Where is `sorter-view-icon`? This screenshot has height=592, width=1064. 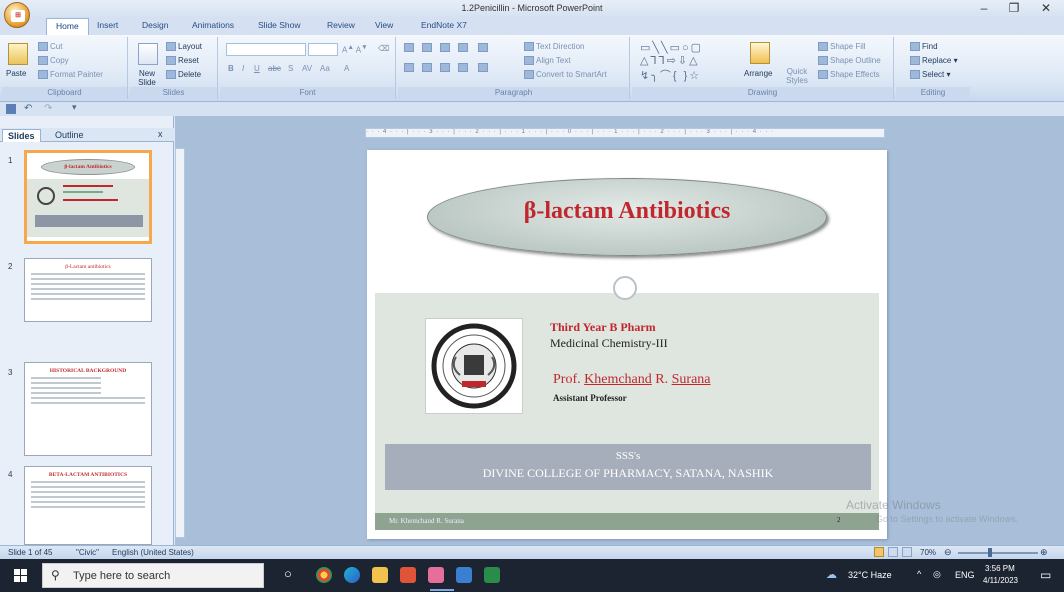 sorter-view-icon is located at coordinates (893, 552).